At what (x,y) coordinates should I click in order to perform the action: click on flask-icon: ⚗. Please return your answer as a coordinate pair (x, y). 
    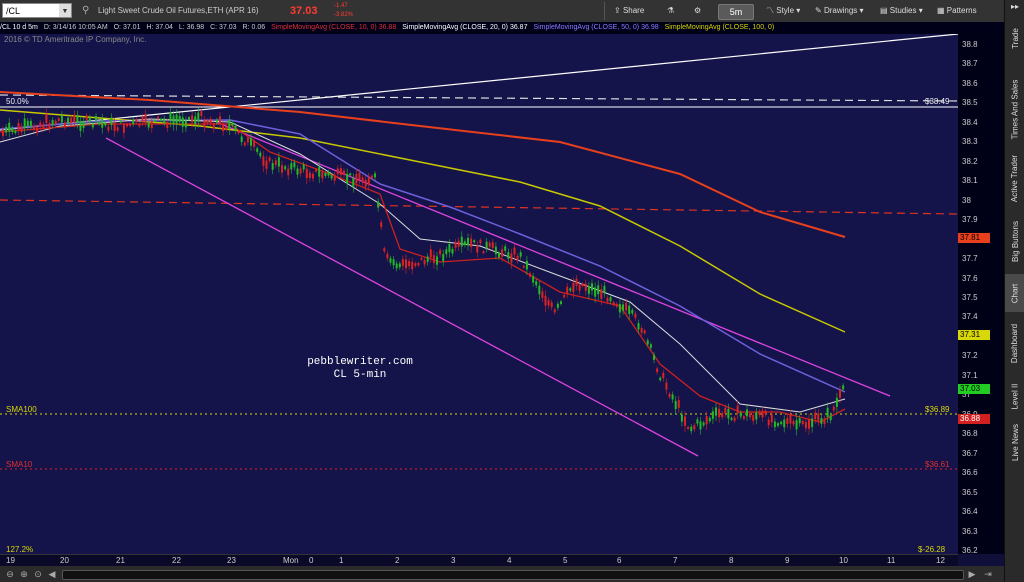
    Looking at the image, I should click on (670, 11).